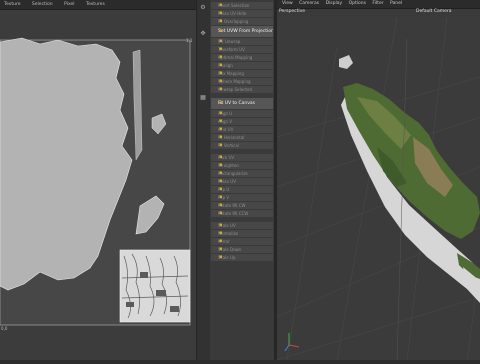  Describe the element at coordinates (245, 31) in the screenshot. I see `command-label: Set UVW From Projection` at that location.